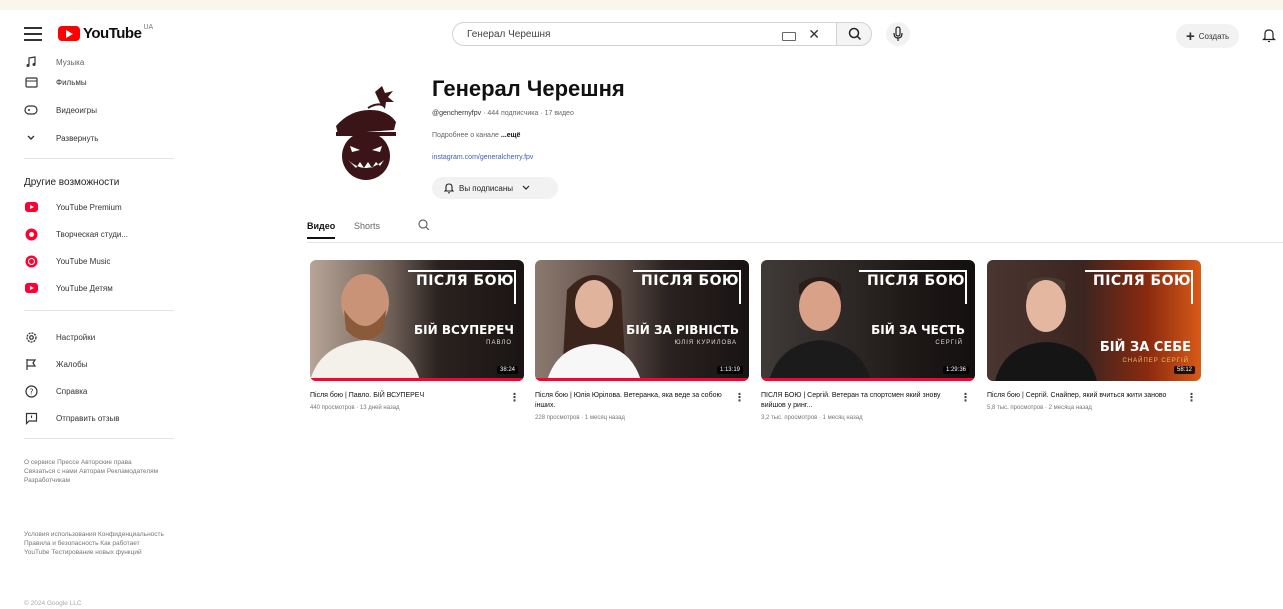 The width and height of the screenshot is (1283, 609). Describe the element at coordinates (71, 82) in the screenshot. I see `sidebar-item-label: Фильмы` at that location.